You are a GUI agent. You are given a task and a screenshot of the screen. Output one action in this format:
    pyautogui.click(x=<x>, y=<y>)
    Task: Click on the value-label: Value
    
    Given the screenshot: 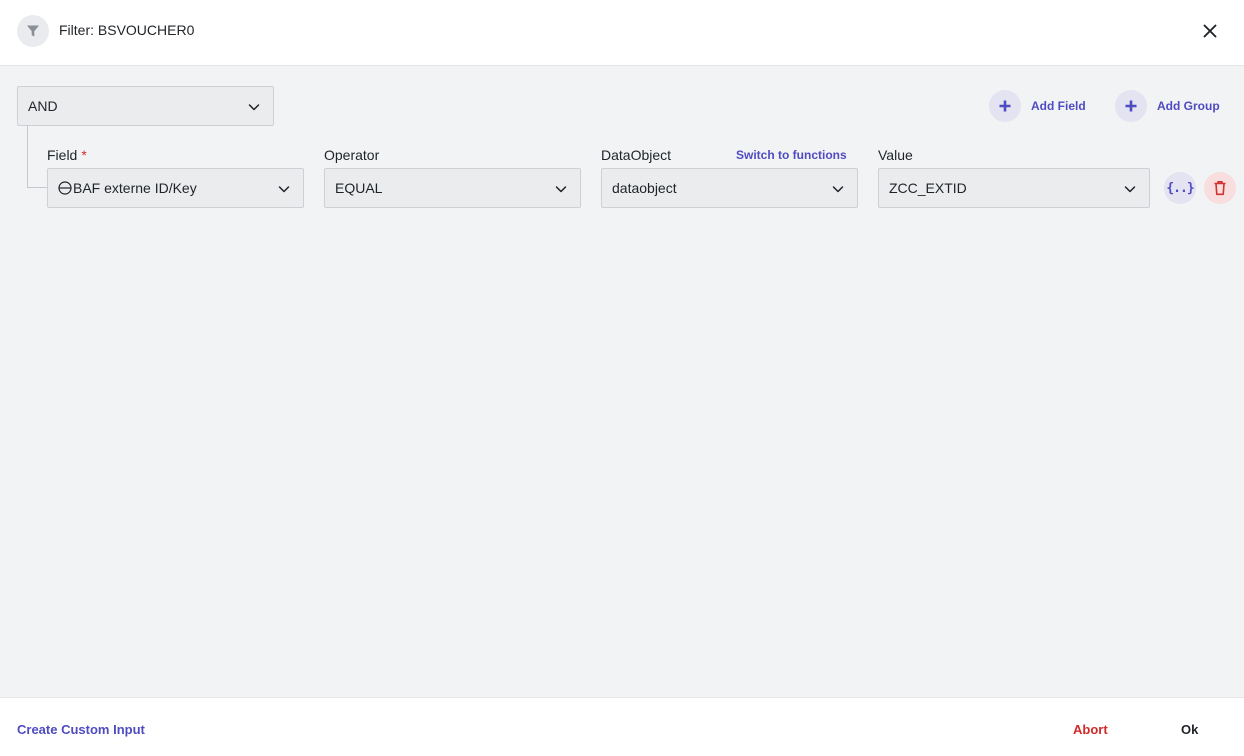 What is the action you would take?
    pyautogui.click(x=895, y=155)
    